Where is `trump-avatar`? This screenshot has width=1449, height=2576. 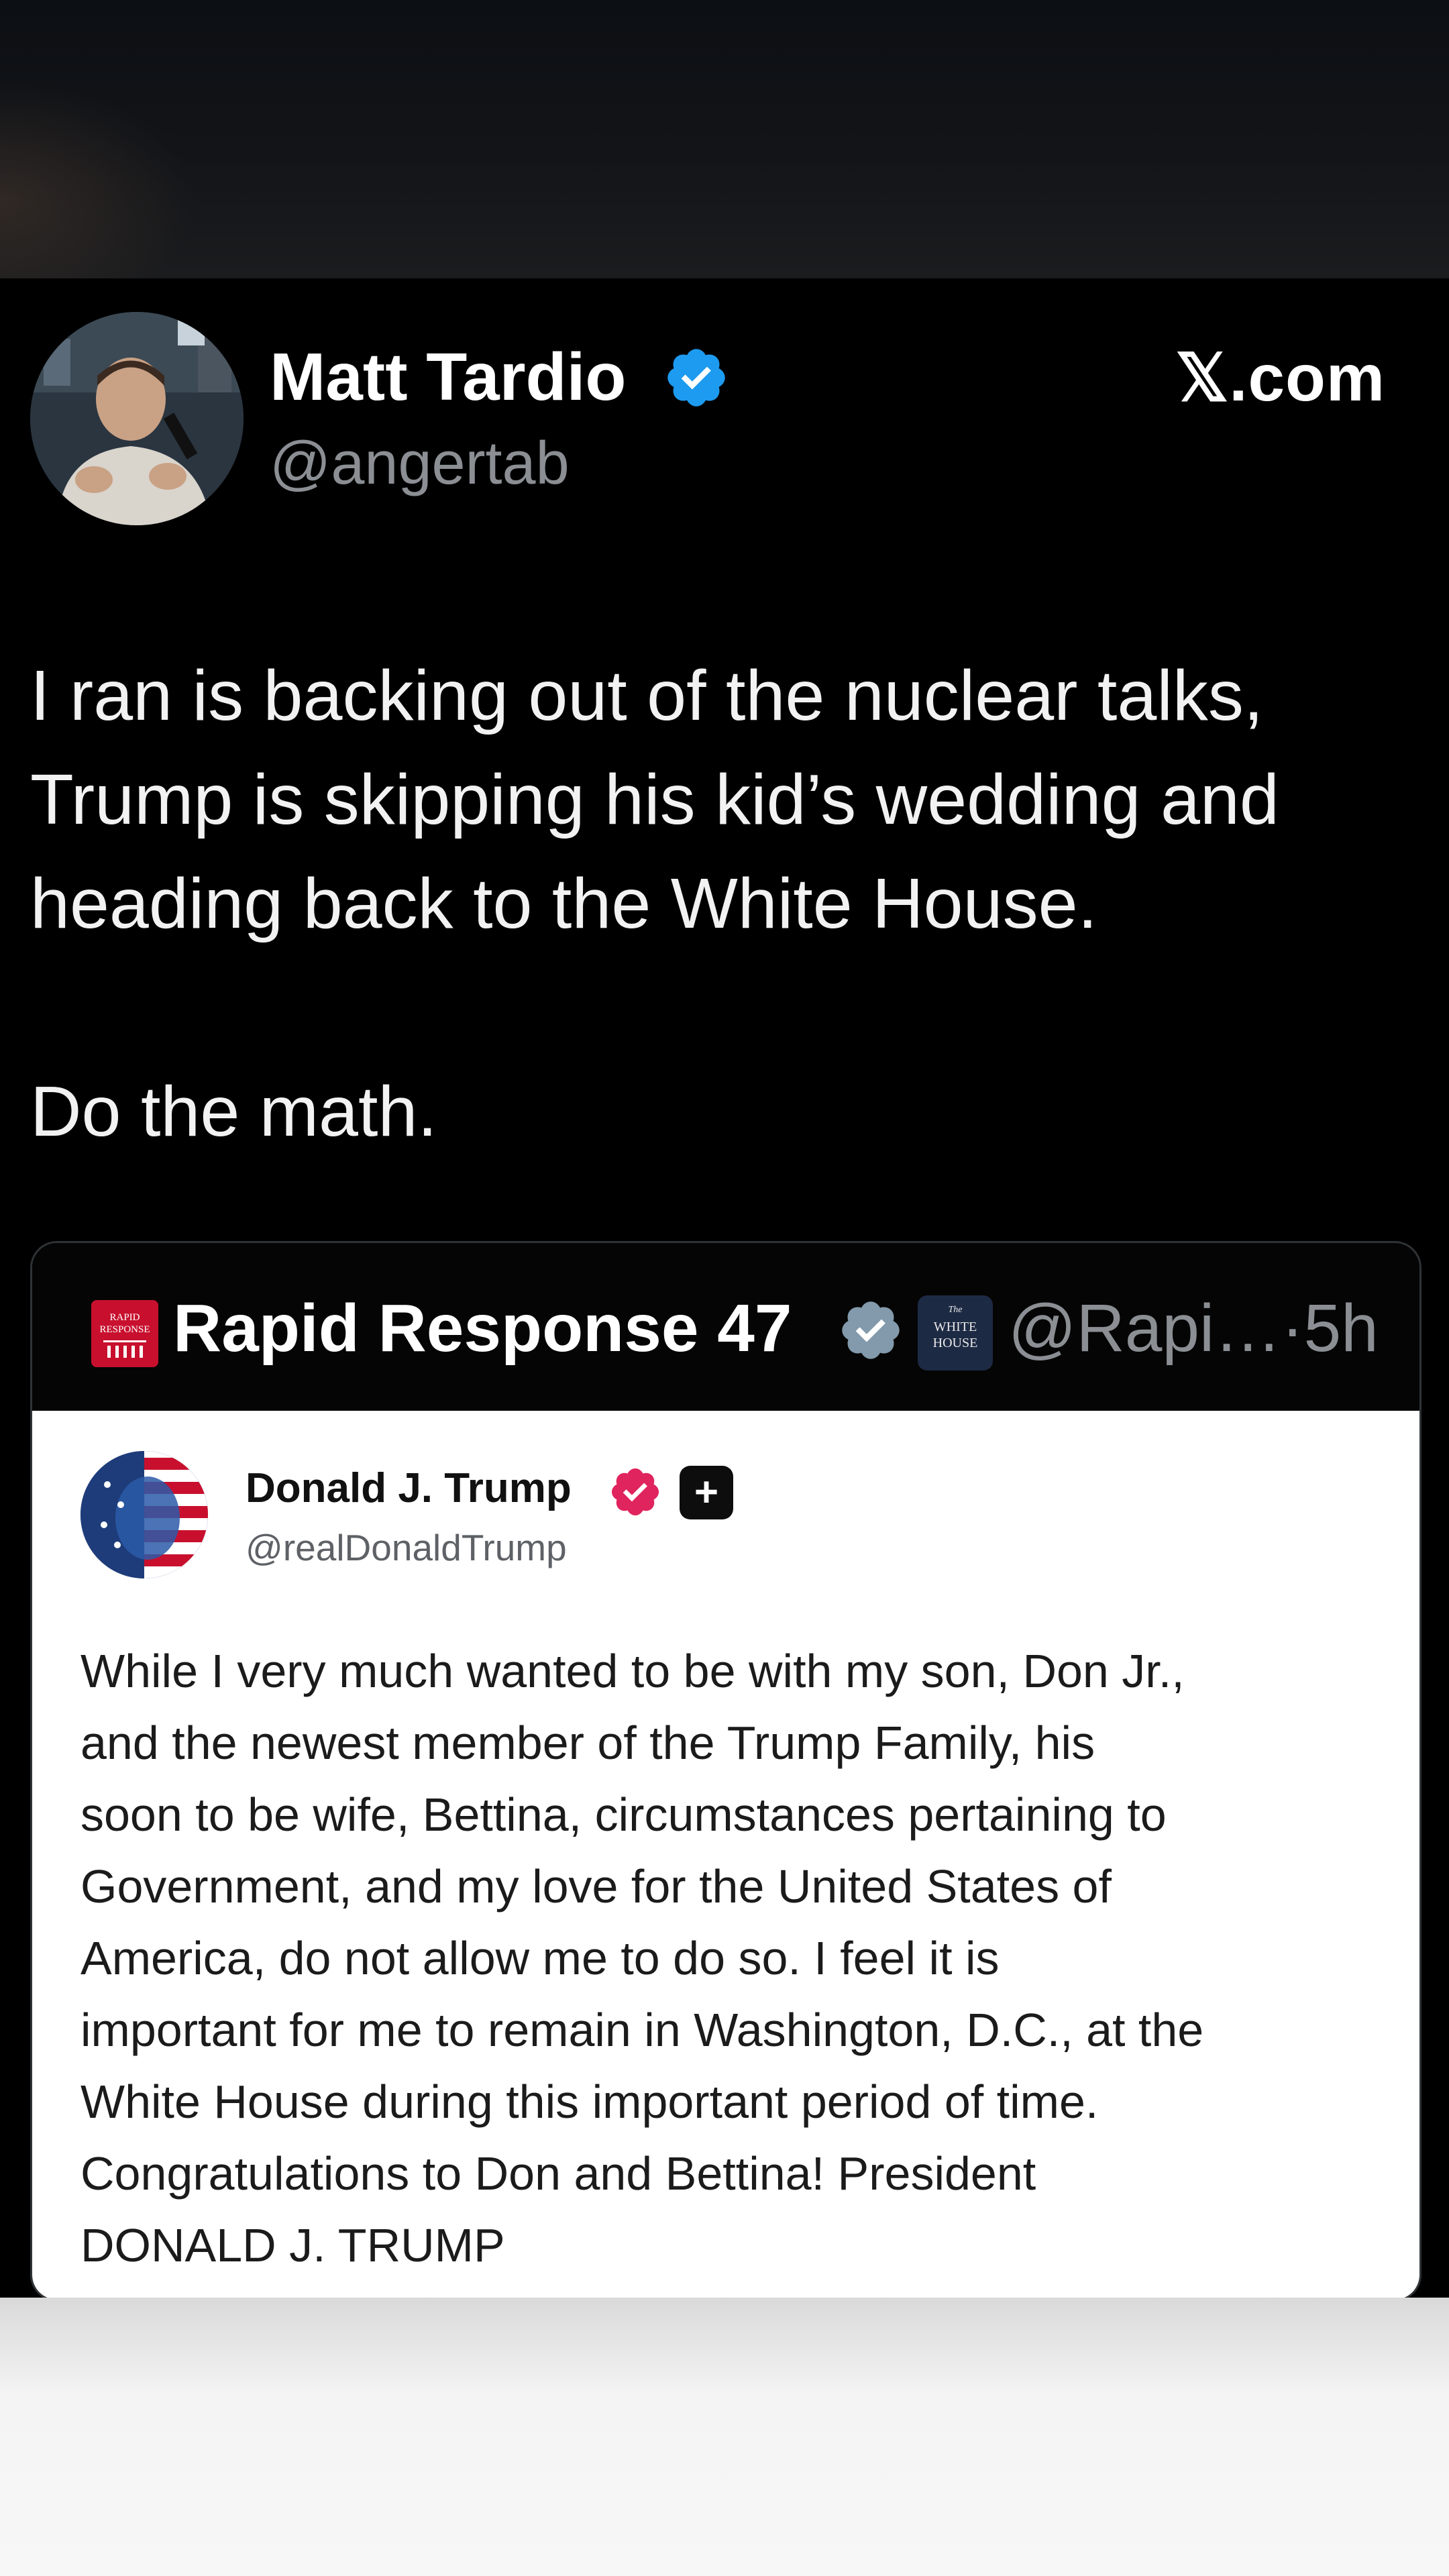 trump-avatar is located at coordinates (144, 1514).